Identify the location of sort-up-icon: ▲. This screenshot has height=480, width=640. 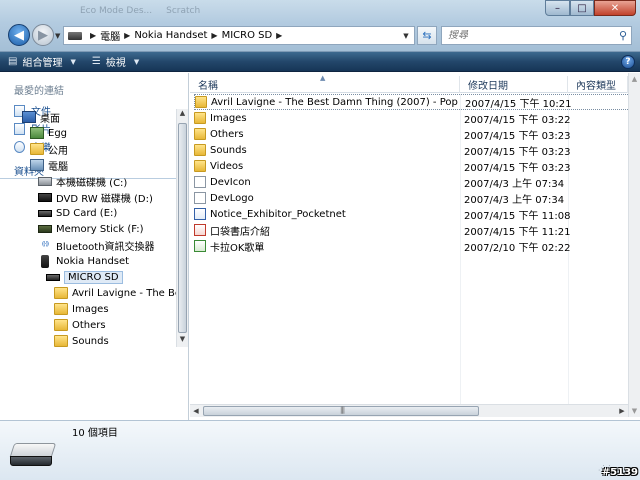
(323, 78).